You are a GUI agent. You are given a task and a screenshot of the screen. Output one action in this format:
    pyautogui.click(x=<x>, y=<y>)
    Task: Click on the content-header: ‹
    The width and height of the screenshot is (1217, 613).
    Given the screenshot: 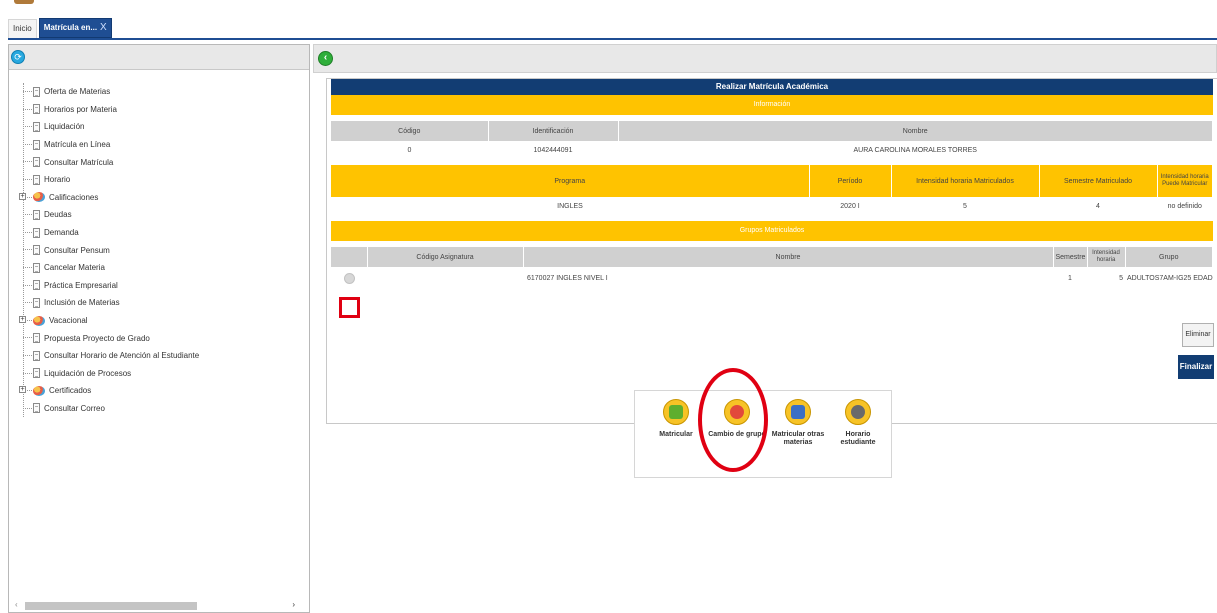 What is the action you would take?
    pyautogui.click(x=765, y=58)
    